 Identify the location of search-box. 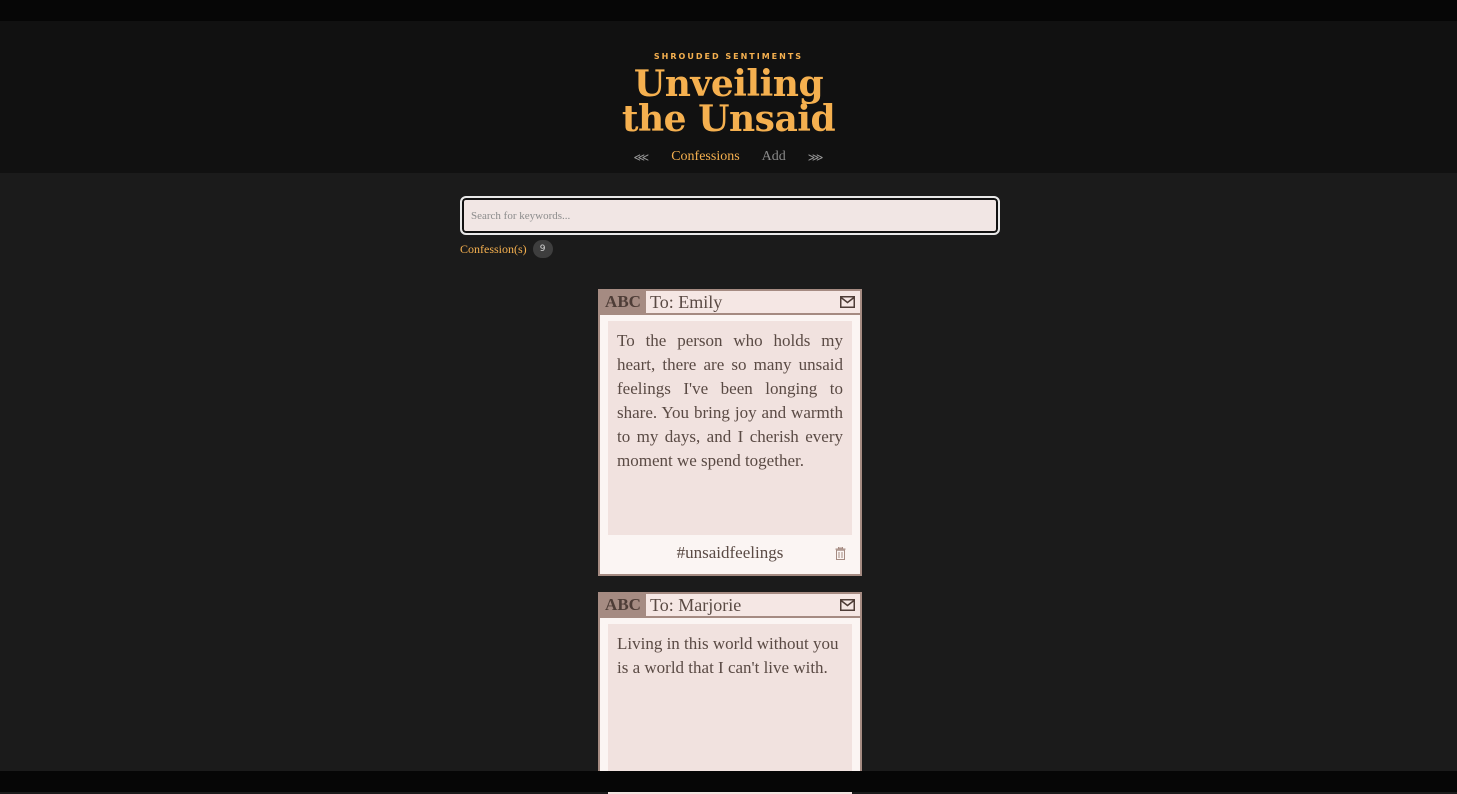
(730, 215).